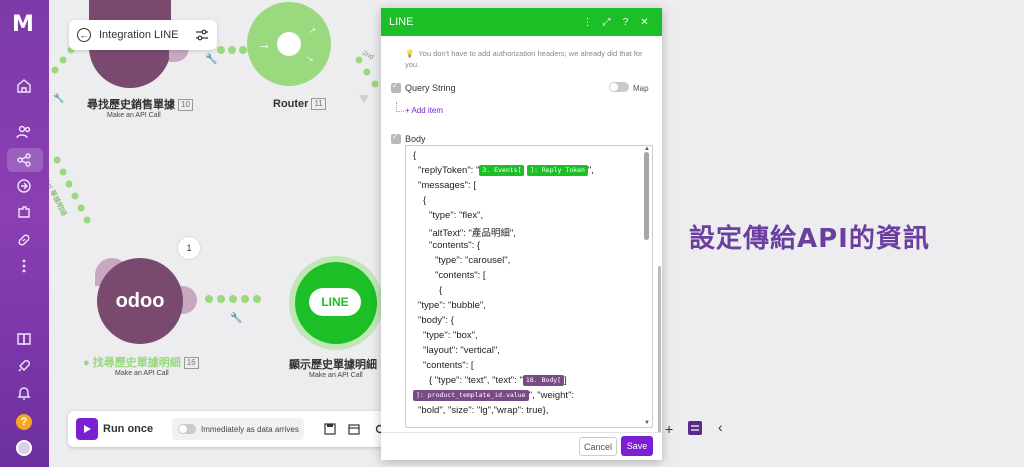 This screenshot has height=467, width=1024. What do you see at coordinates (811, 236) in the screenshot?
I see `annotation-text: 設定傳給API的資訊` at bounding box center [811, 236].